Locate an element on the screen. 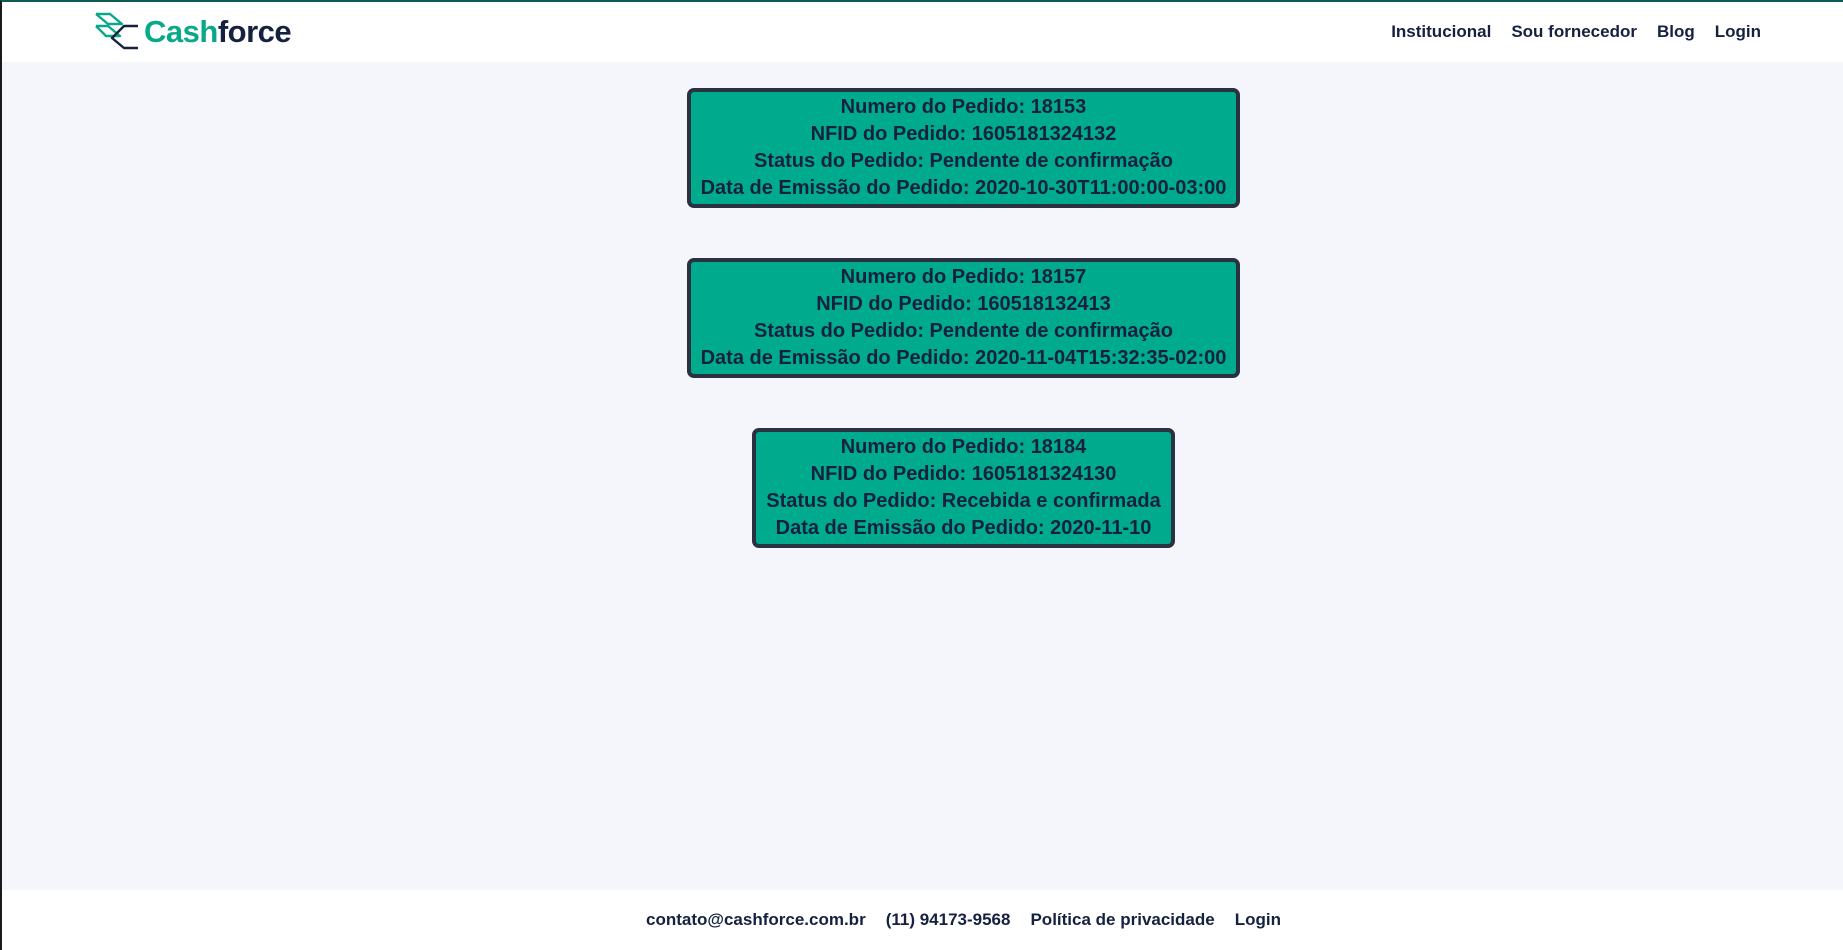  nav-link-institucional: Institucional is located at coordinates (1441, 32).